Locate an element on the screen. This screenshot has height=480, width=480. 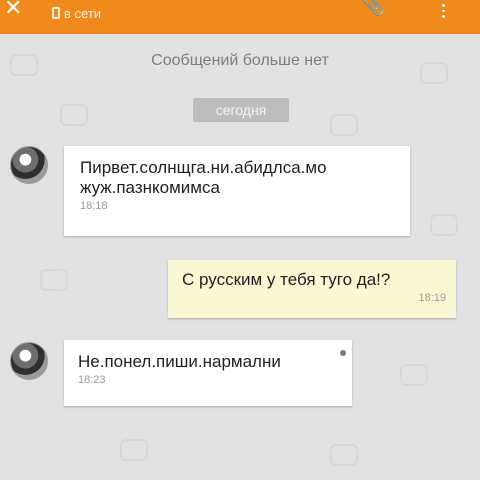
message-text: С русским у тебя туго да!? is located at coordinates (286, 279).